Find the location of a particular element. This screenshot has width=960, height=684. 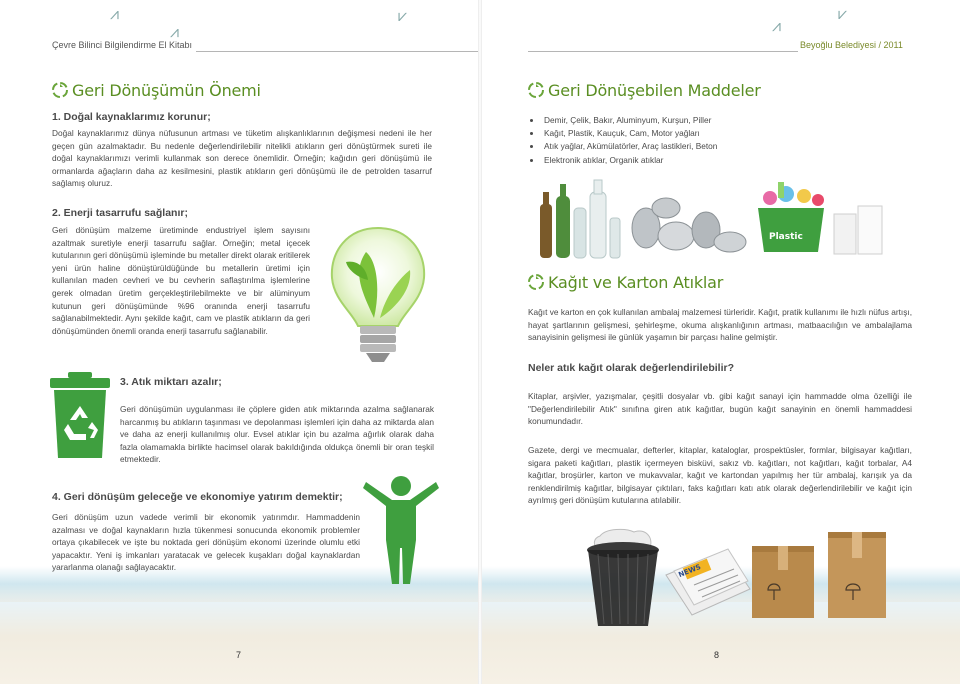

green-person-image is located at coordinates (401, 530).